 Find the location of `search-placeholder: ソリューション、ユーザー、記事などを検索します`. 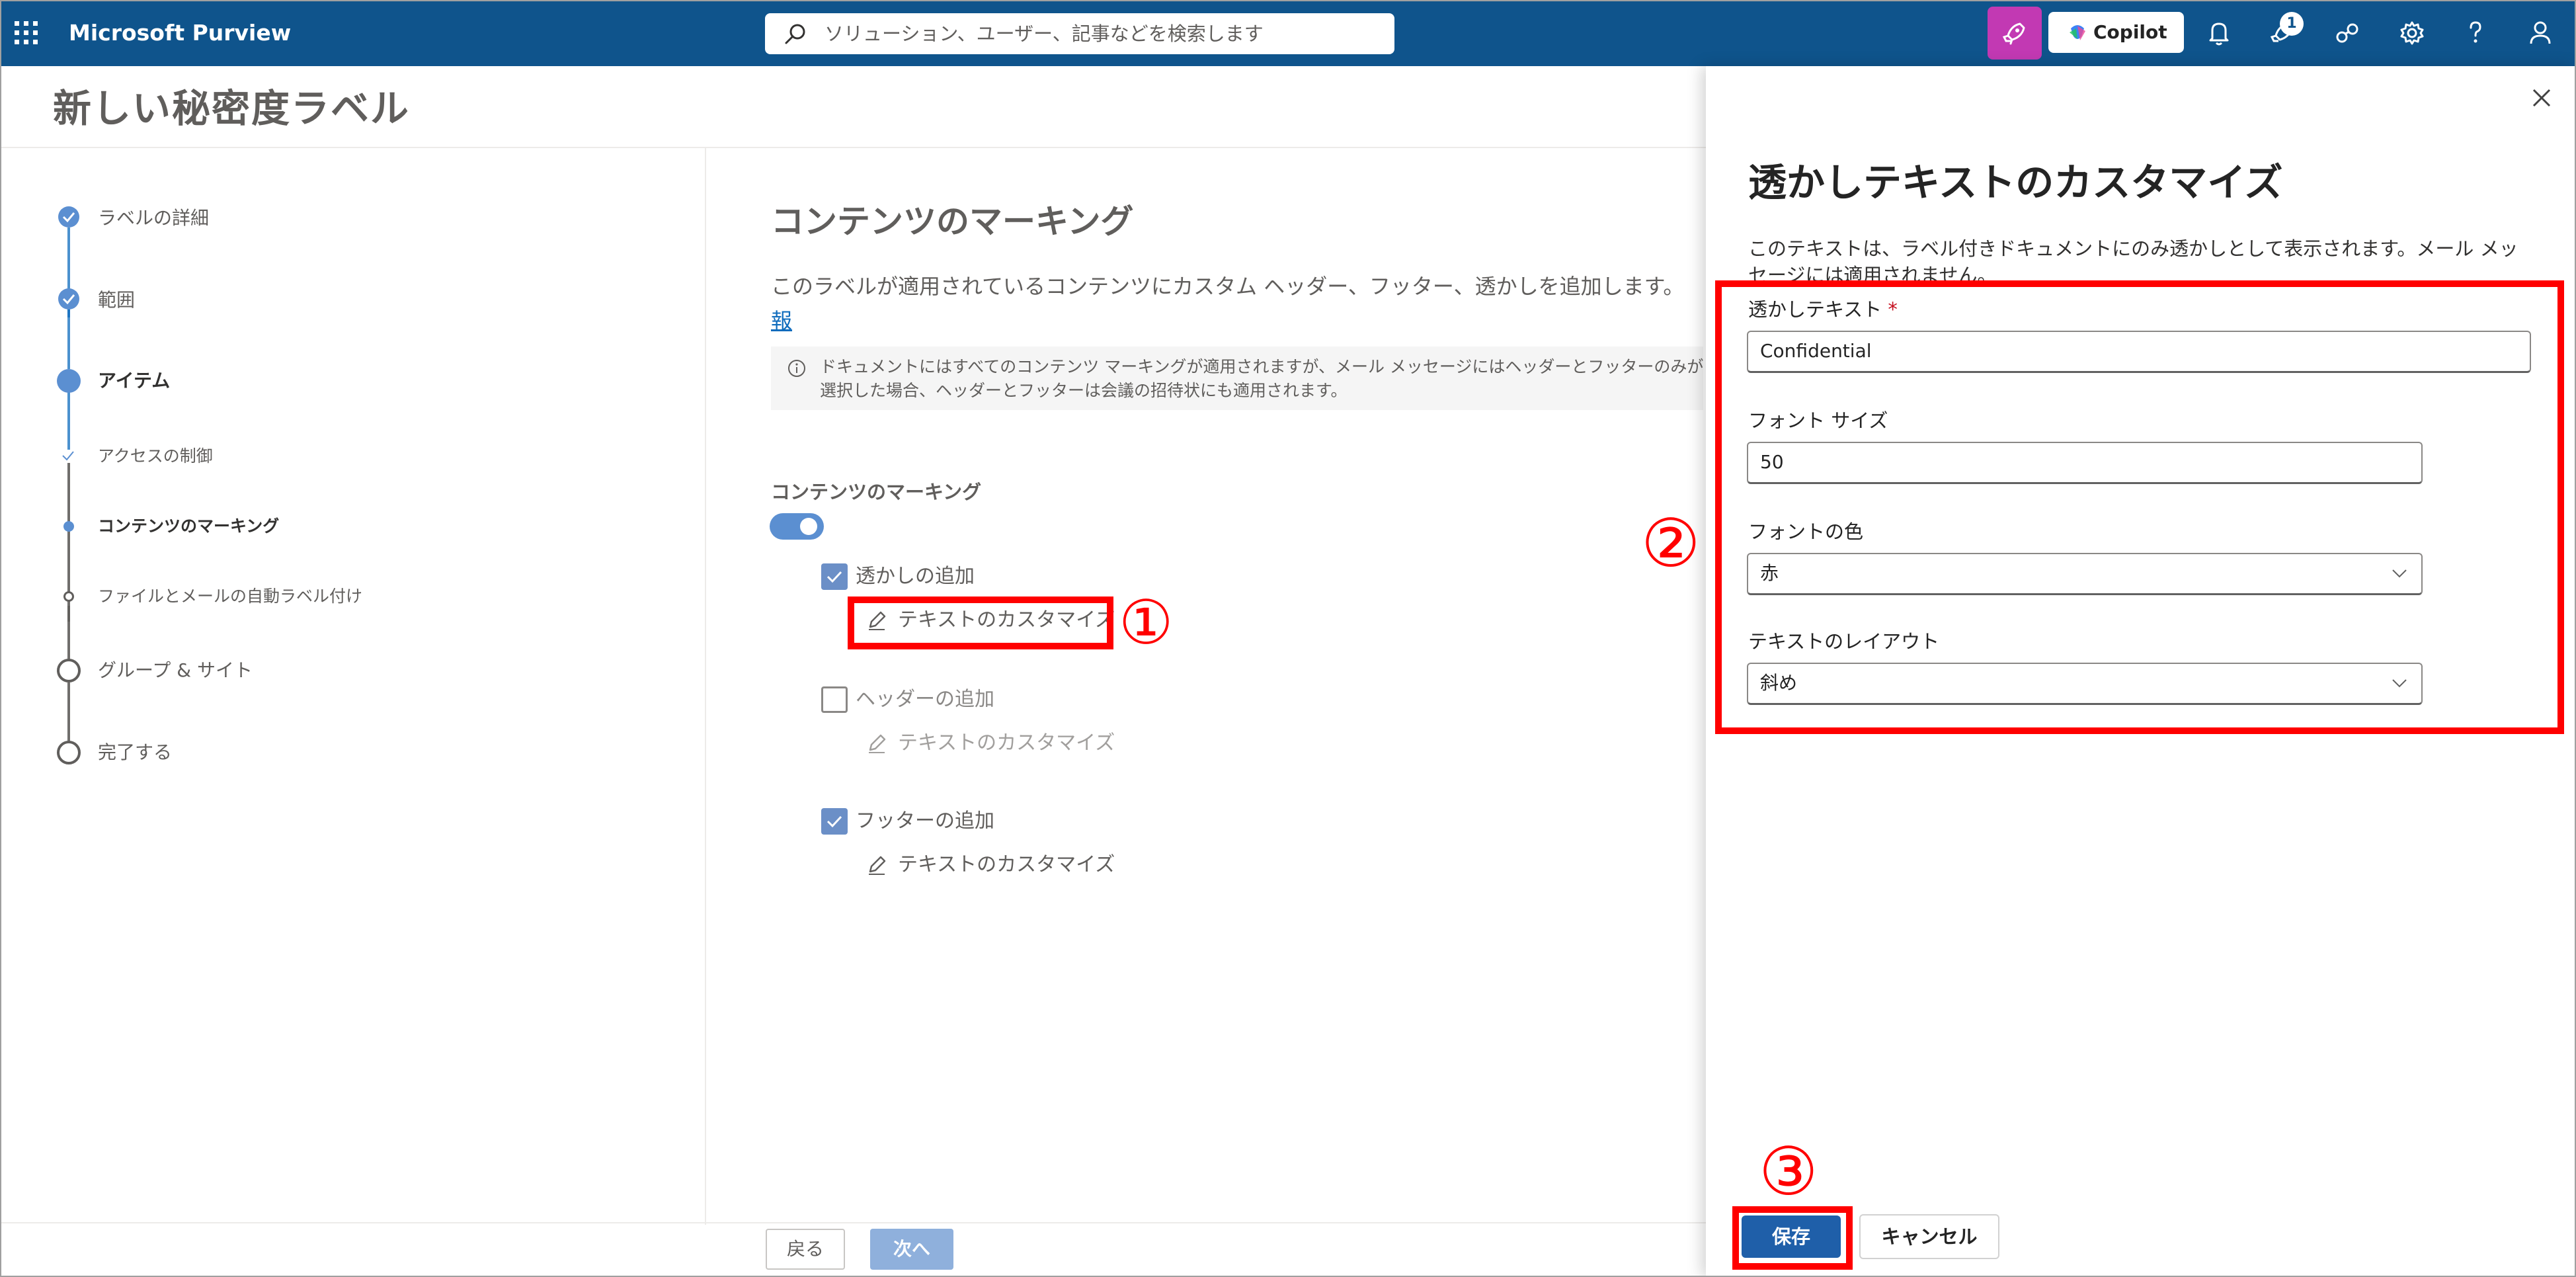

search-placeholder: ソリューション、ユーザー、記事などを検索します is located at coordinates (1044, 33).